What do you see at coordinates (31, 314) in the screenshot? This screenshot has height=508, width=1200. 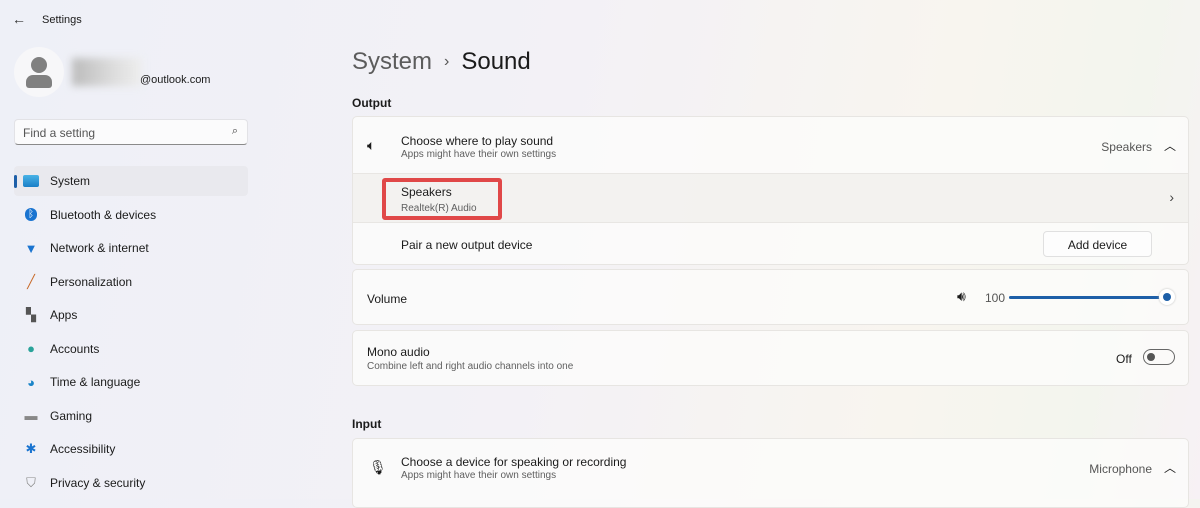 I see `apps-icon: ▚` at bounding box center [31, 314].